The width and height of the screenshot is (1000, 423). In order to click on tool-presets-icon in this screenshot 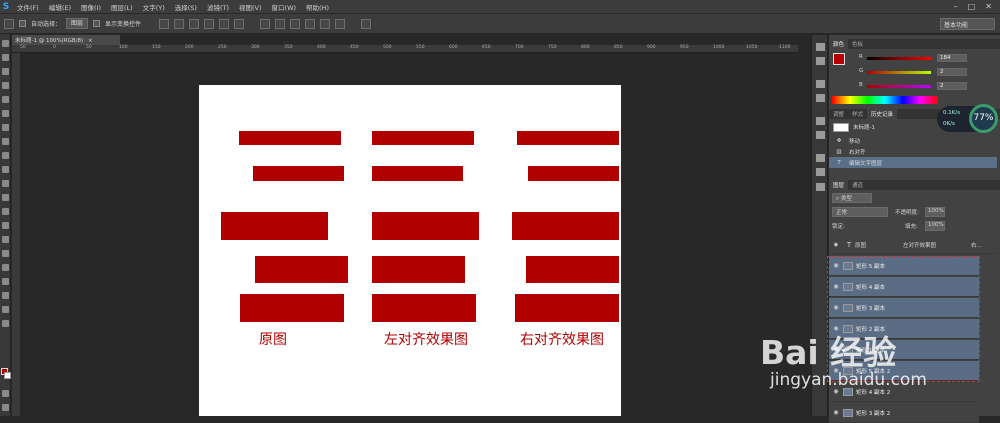, I will do `click(820, 158)`.